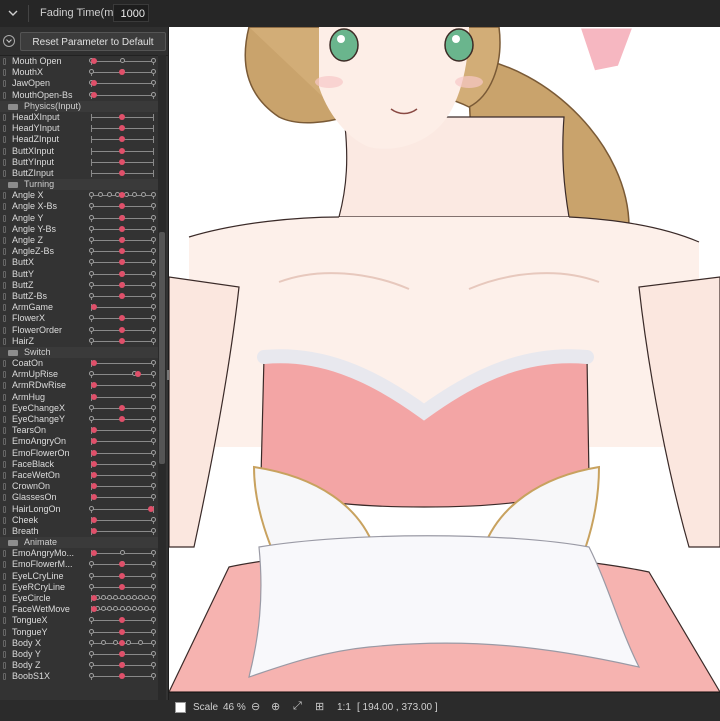 This screenshot has width=720, height=721. Describe the element at coordinates (79, 251) in the screenshot. I see `parameter-row: AngleZ-Bs` at that location.